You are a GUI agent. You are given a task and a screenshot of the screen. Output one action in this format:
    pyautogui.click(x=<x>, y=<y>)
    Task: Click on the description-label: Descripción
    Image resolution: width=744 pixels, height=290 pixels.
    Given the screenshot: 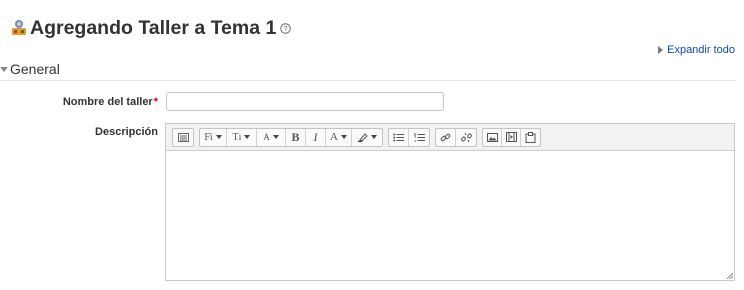 What is the action you would take?
    pyautogui.click(x=126, y=132)
    